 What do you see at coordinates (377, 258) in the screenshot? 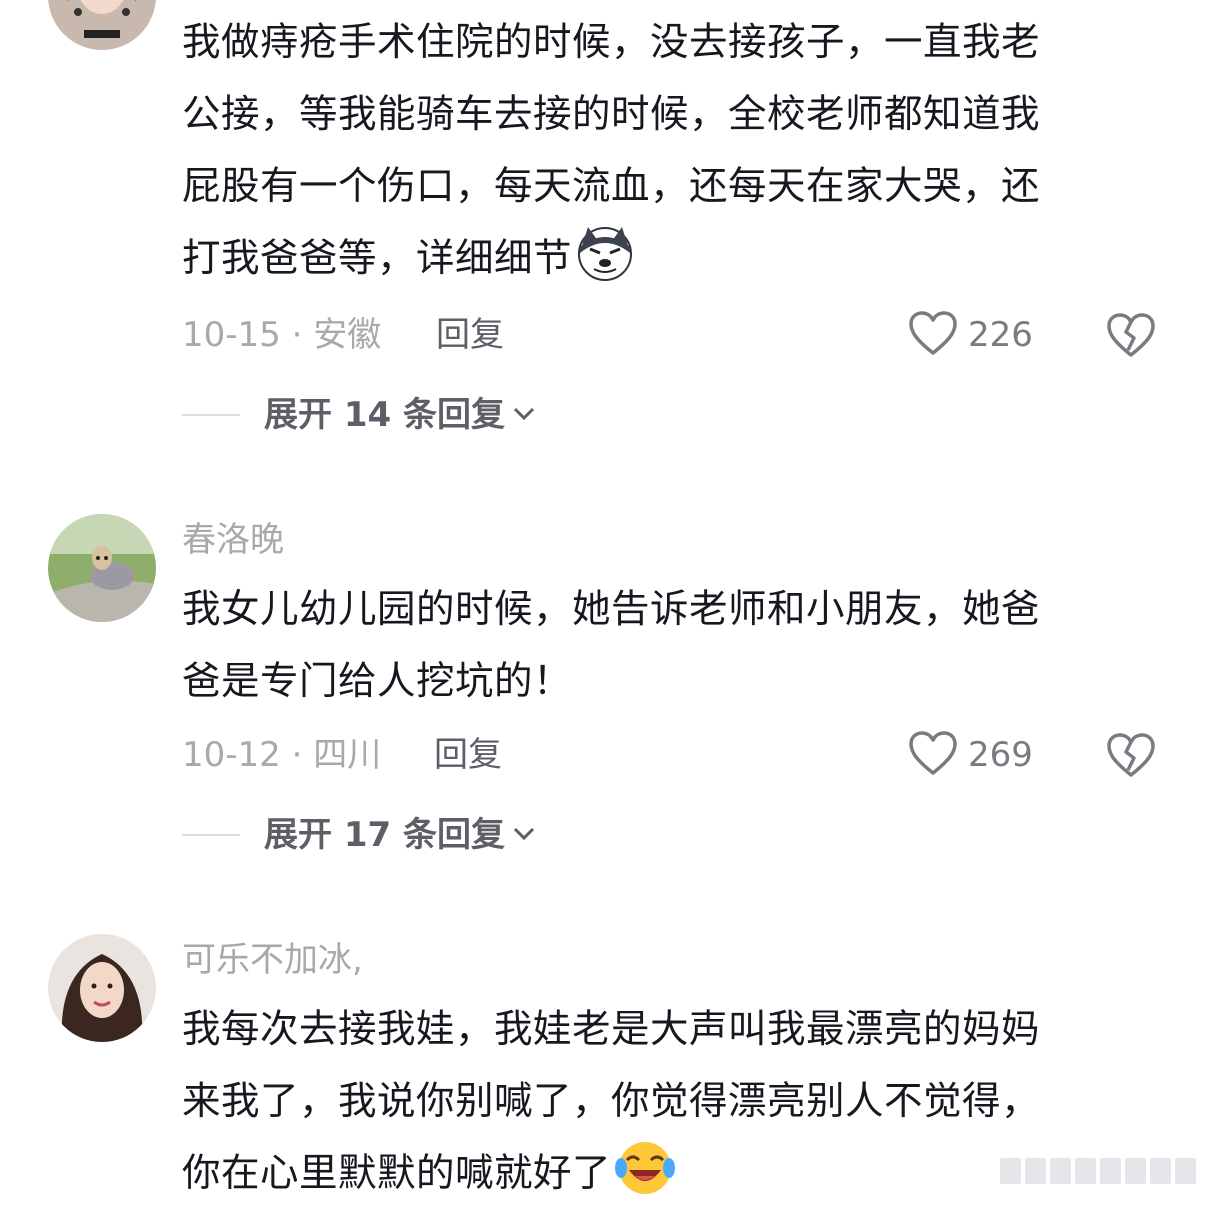
I see `comment-line-text: 打我爸爸等，详细细节` at bounding box center [377, 258].